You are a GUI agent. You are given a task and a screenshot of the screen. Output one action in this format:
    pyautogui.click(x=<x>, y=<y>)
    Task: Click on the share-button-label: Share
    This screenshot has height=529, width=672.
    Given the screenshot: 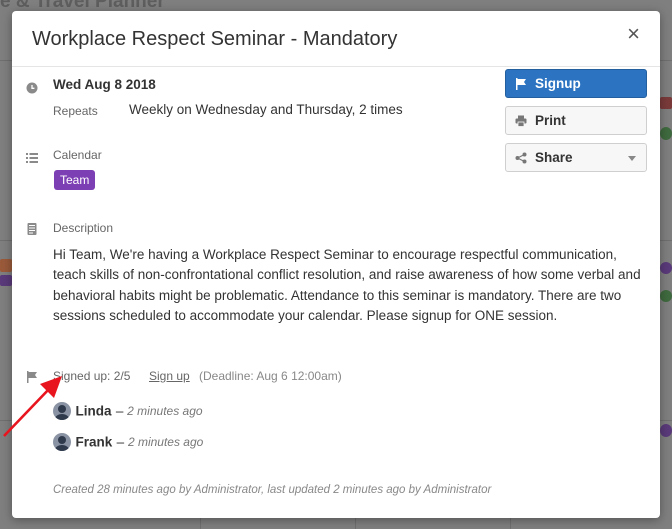 What is the action you would take?
    pyautogui.click(x=554, y=157)
    